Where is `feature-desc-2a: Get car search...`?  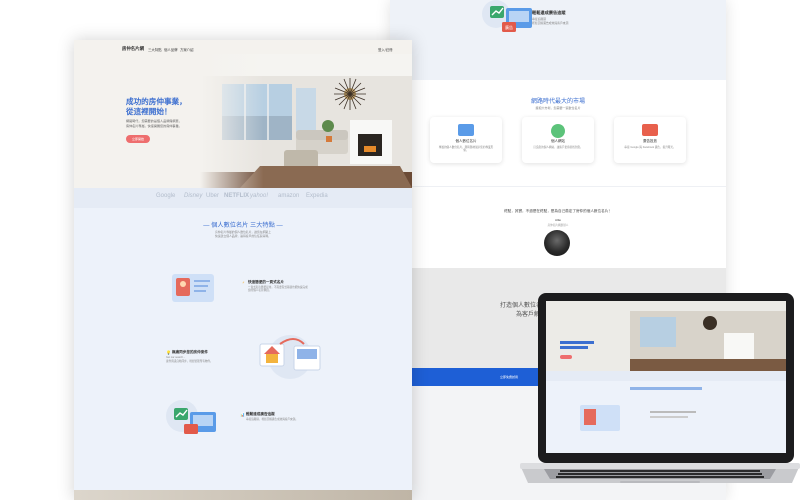
feature-desc-2a: Get car search... is located at coordinates (176, 357).